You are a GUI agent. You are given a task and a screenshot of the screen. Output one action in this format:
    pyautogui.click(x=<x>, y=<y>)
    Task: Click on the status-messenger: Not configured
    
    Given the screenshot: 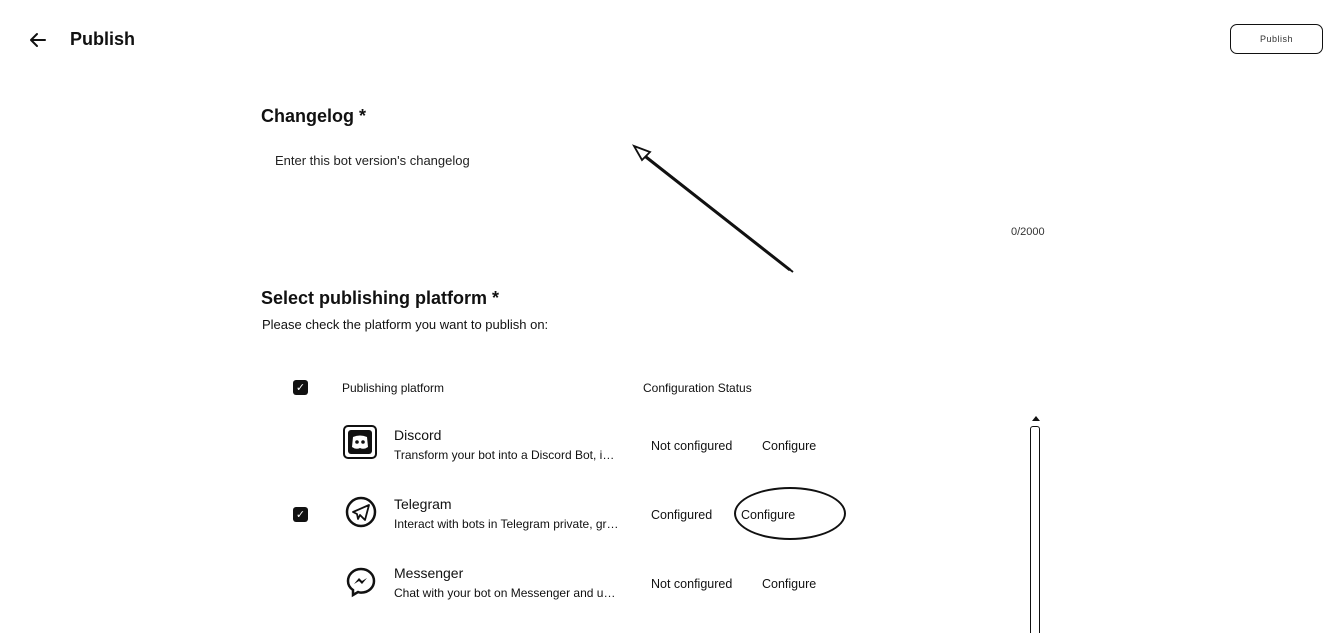 What is the action you would take?
    pyautogui.click(x=692, y=584)
    